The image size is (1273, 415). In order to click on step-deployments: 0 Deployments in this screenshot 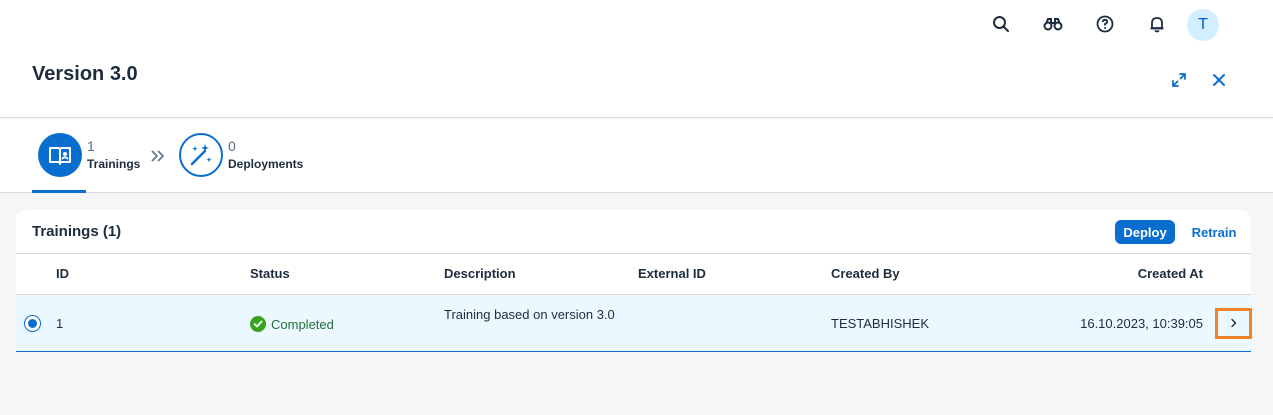, I will do `click(241, 155)`.